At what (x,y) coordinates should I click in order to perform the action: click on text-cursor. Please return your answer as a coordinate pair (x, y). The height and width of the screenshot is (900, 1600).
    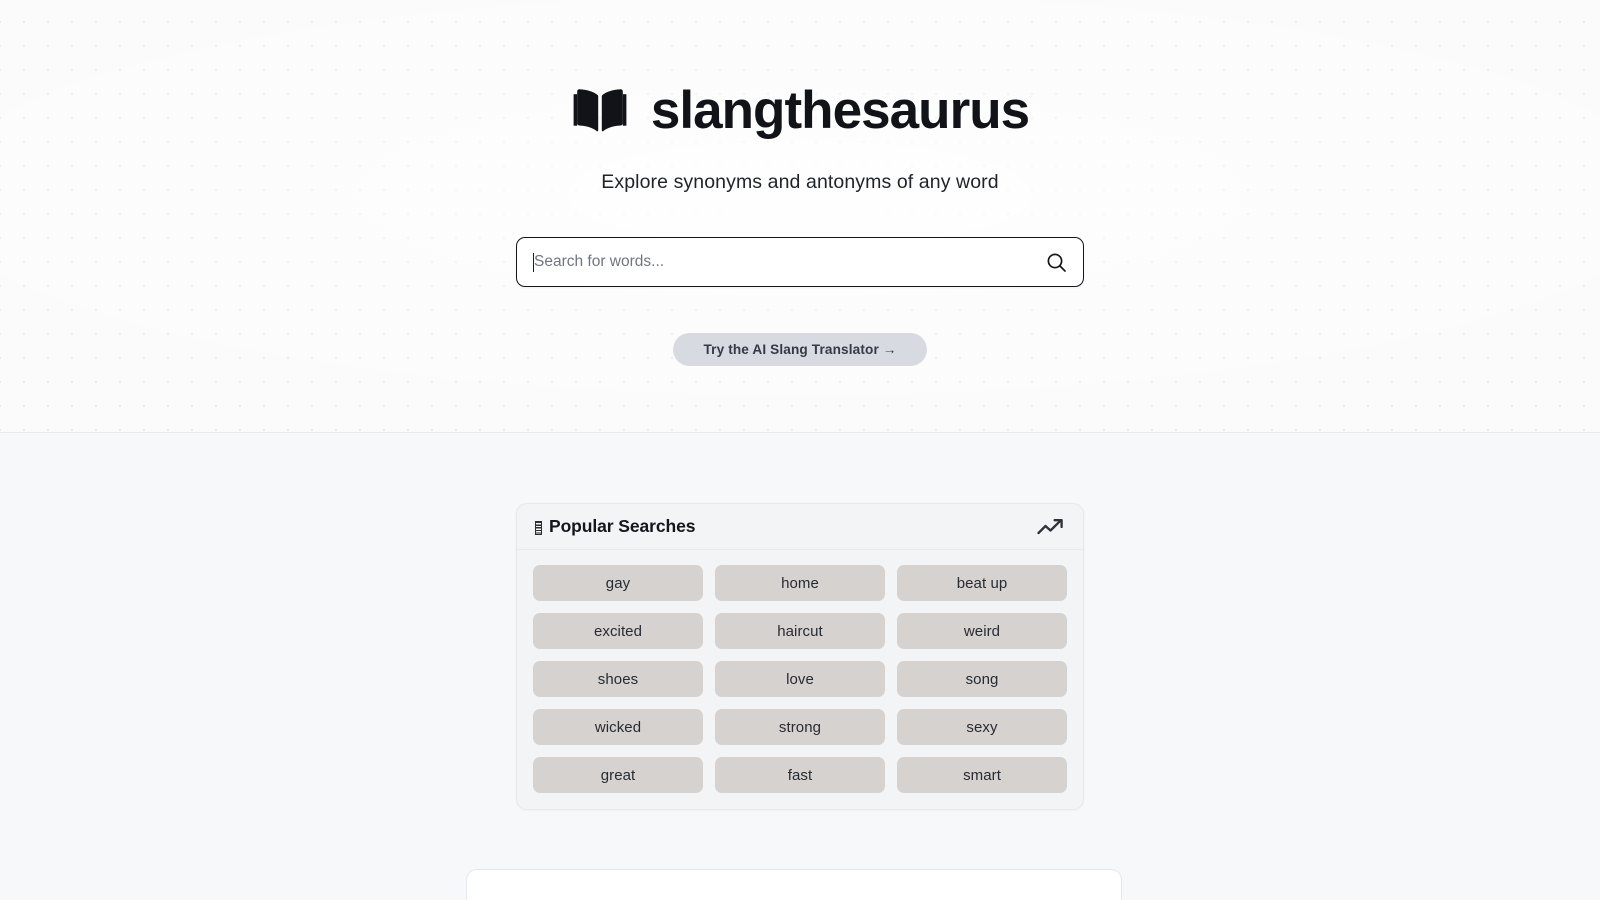
    Looking at the image, I should click on (534, 262).